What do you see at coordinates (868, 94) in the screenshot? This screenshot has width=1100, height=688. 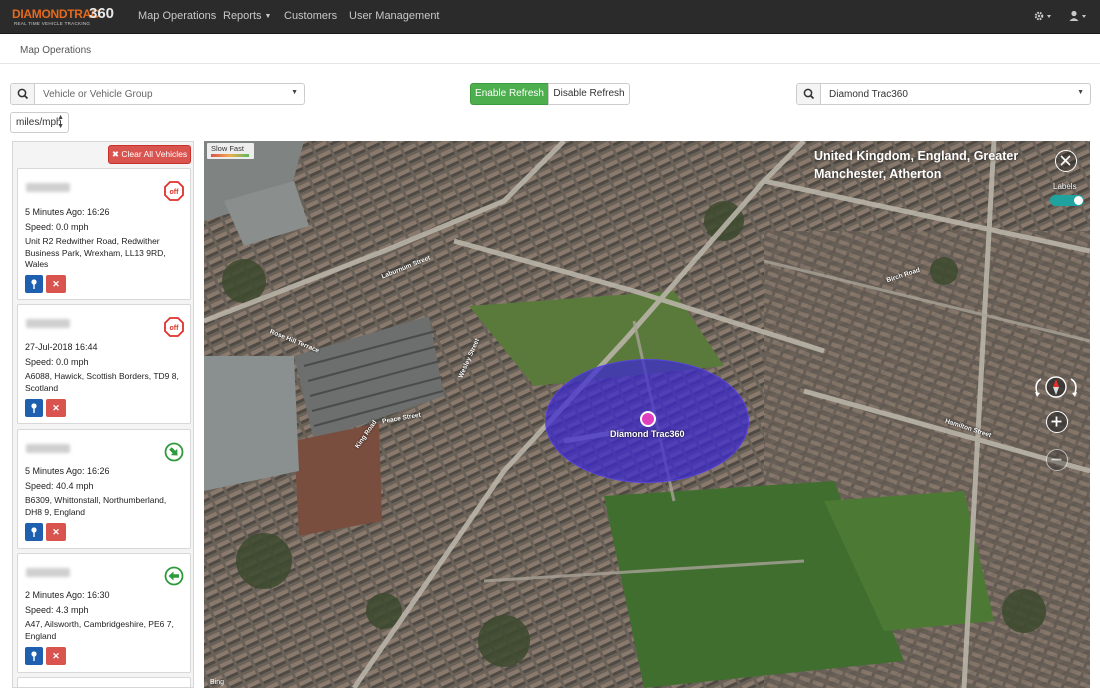 I see `customer-select-value: Diamond Trac360` at bounding box center [868, 94].